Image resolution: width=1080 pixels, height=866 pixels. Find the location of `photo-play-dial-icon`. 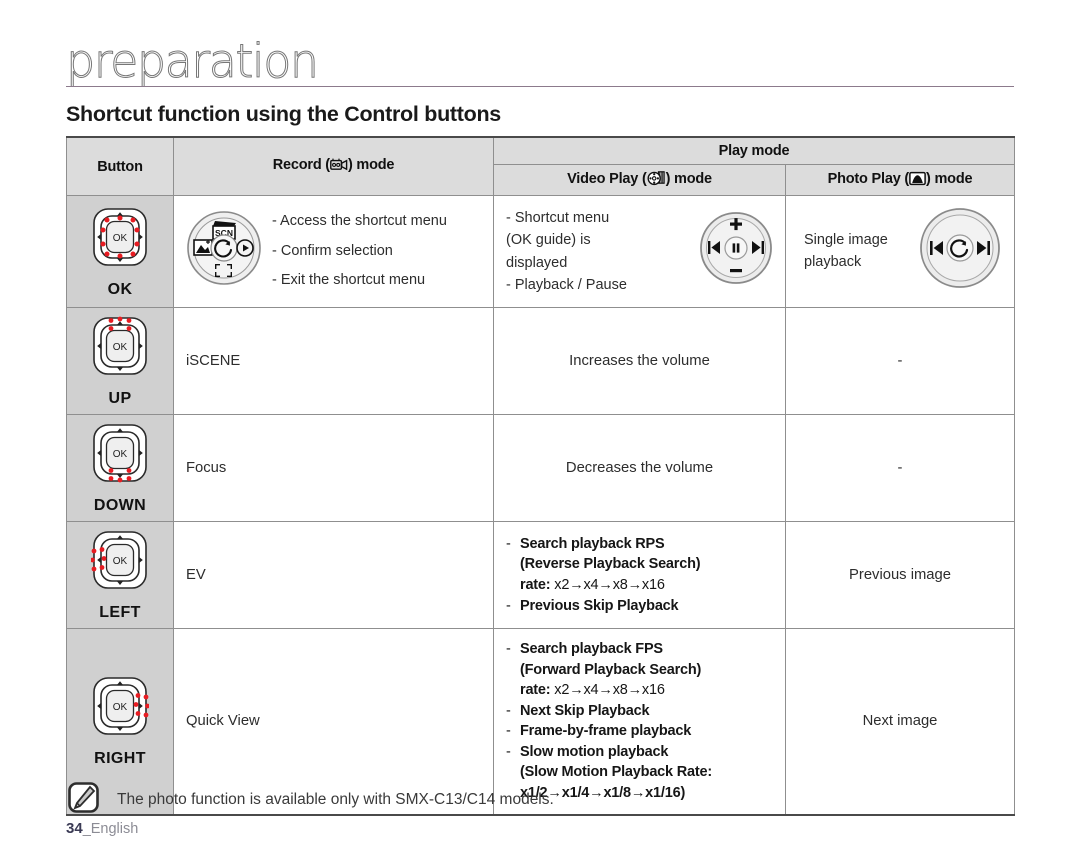

photo-play-dial-icon is located at coordinates (960, 251).